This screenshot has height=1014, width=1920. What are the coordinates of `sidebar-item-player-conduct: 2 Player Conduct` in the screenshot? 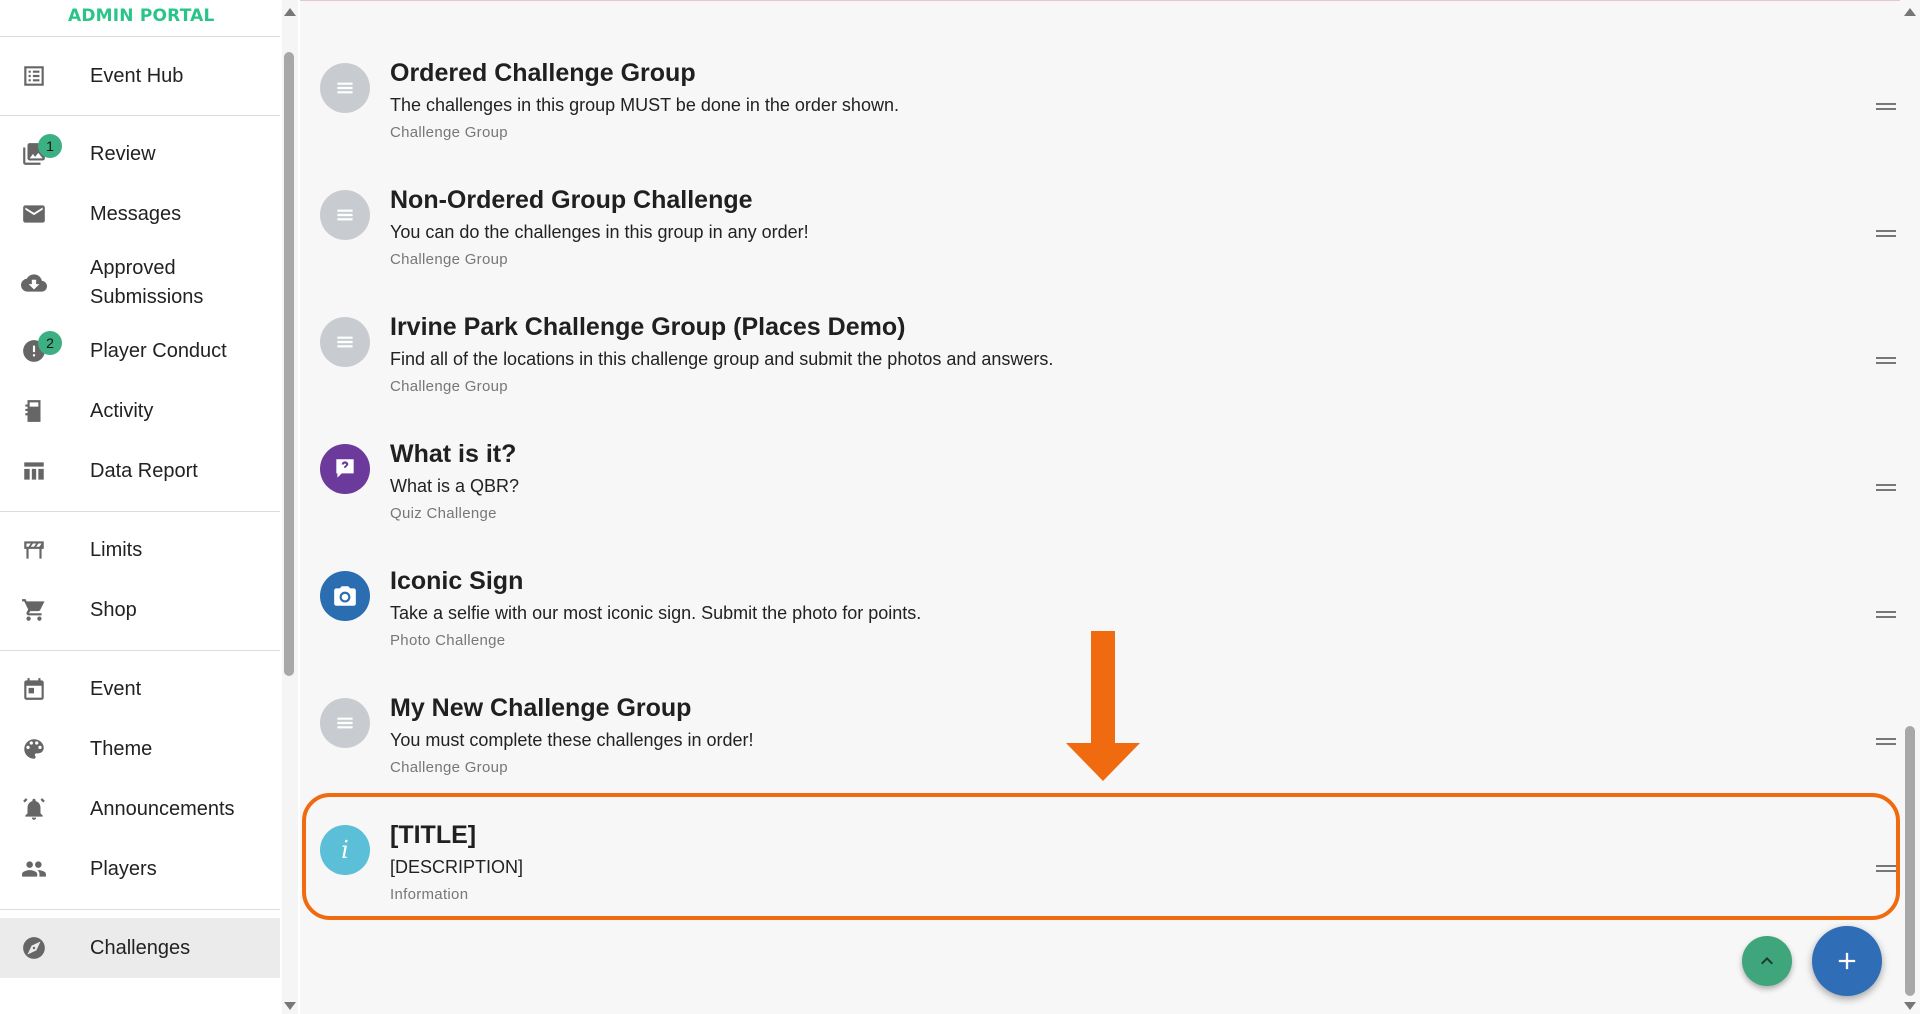 It's located at (140, 351).